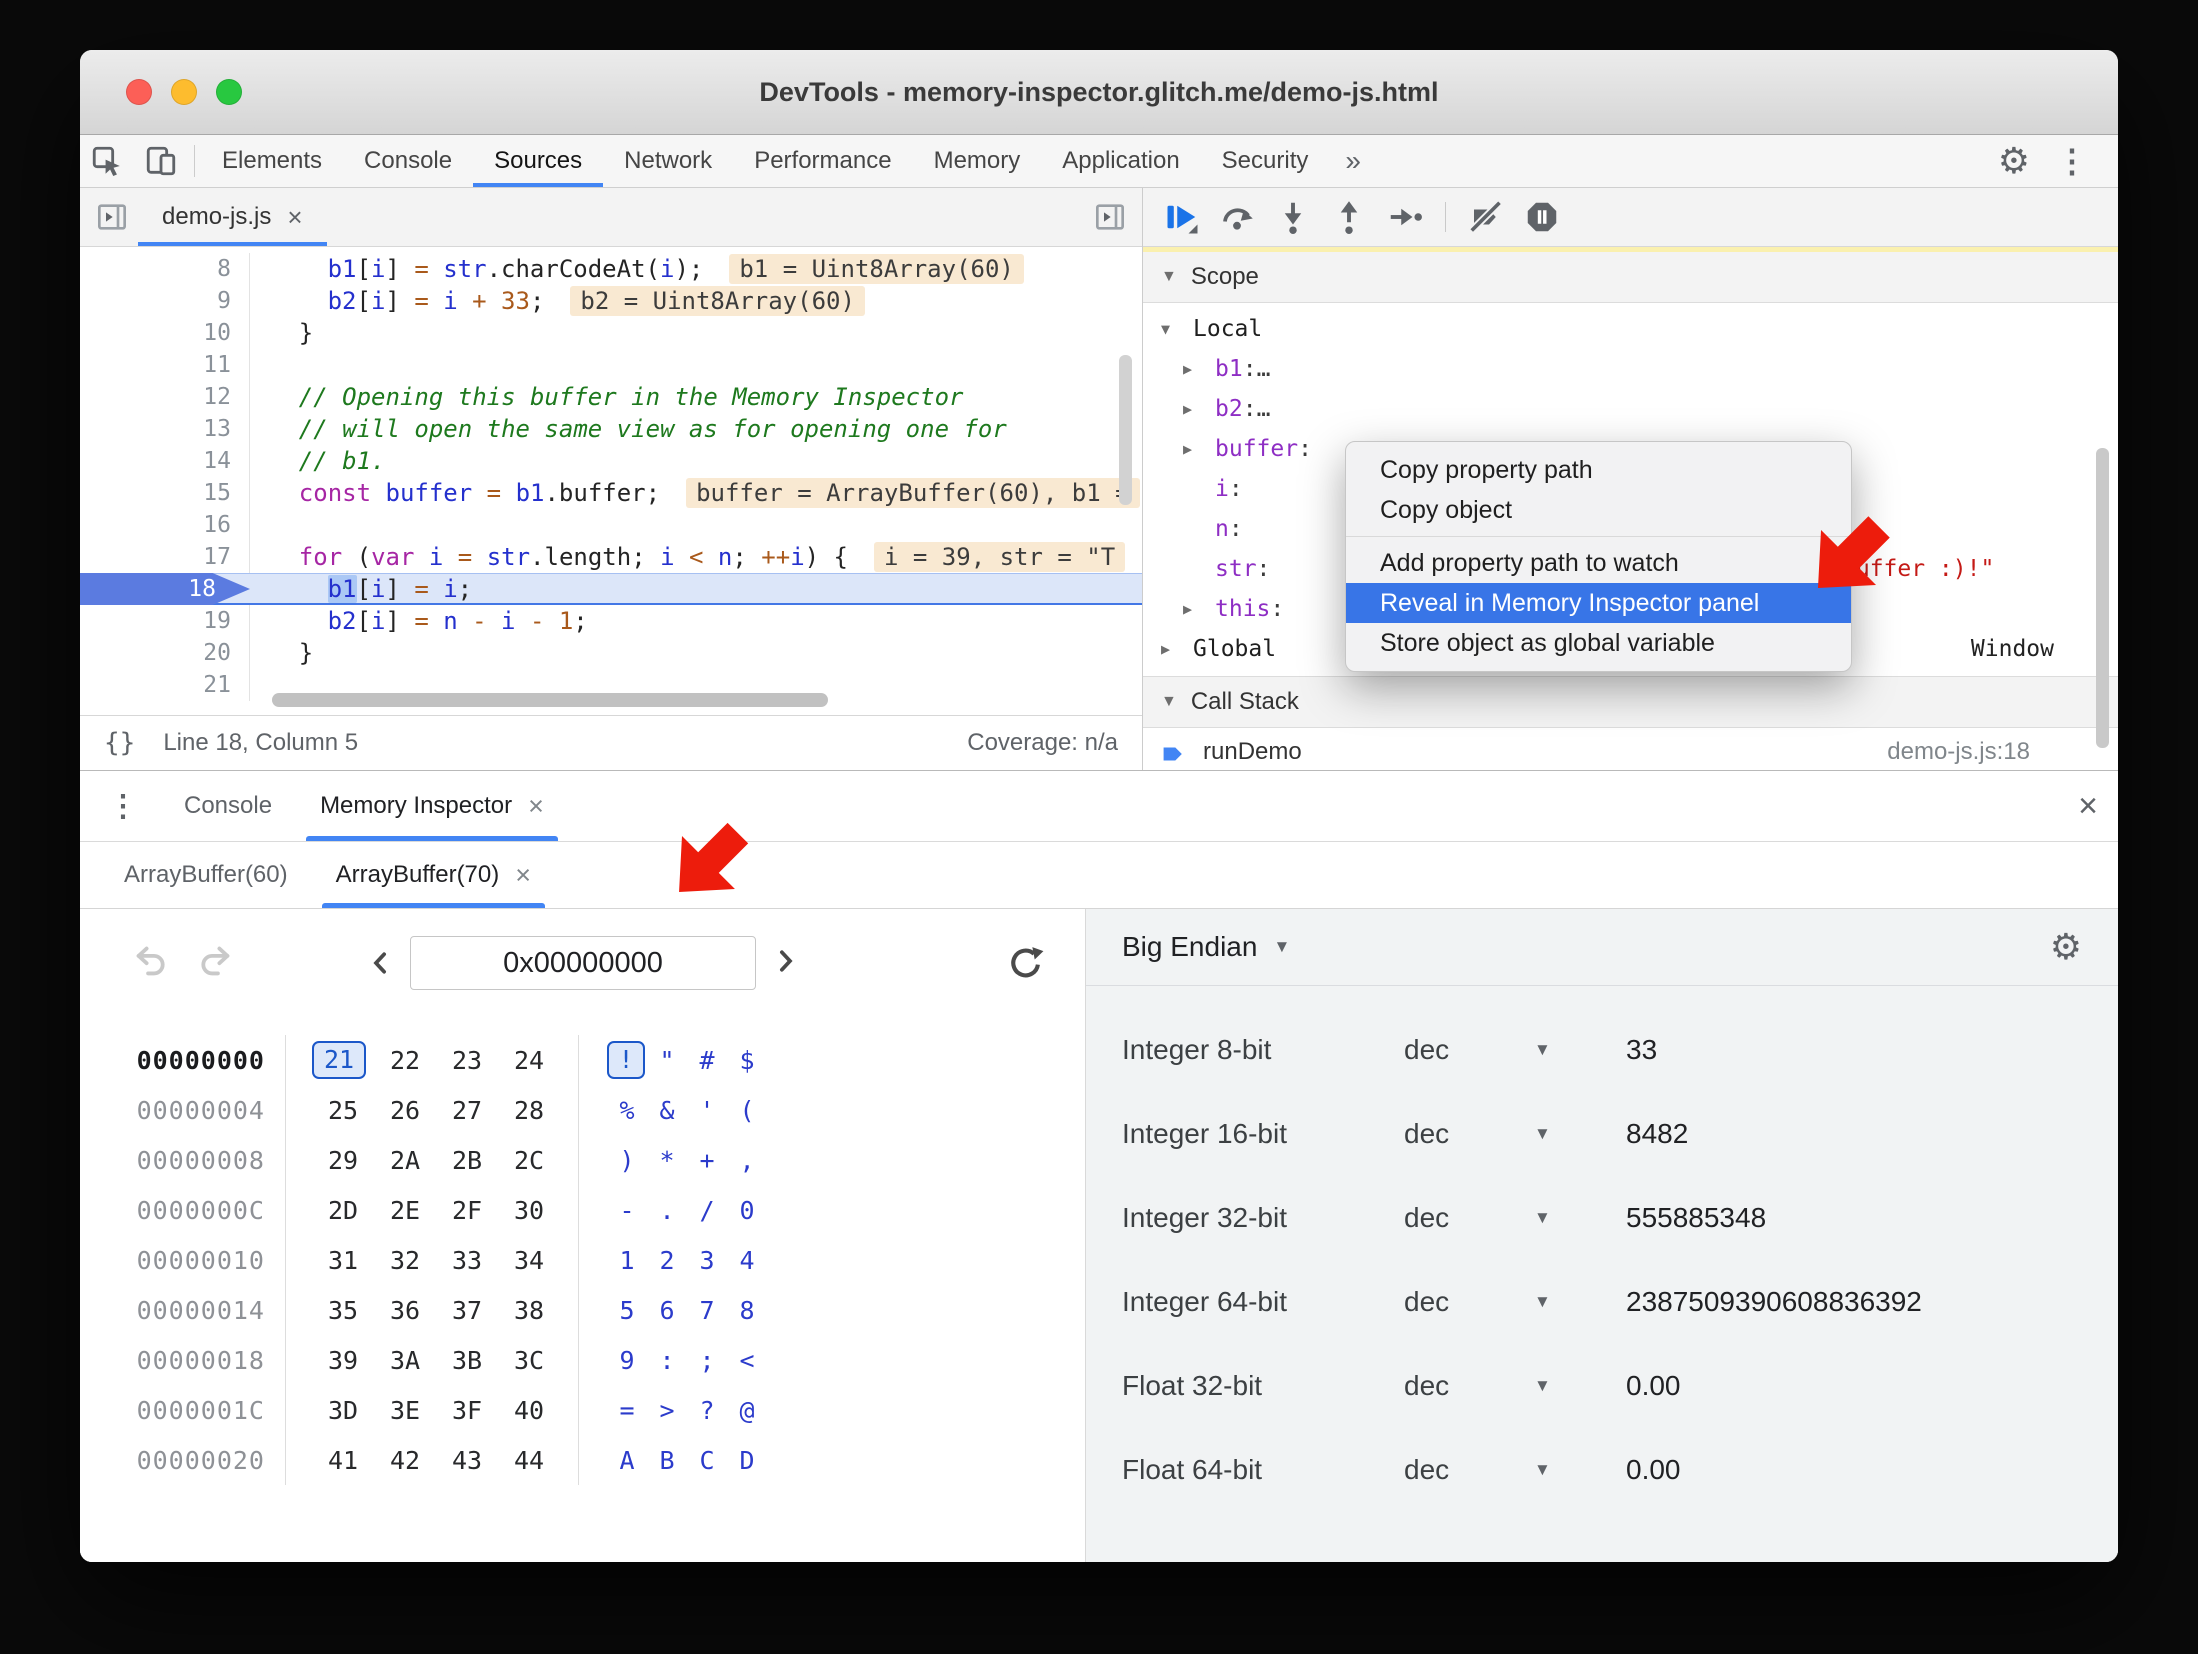 The width and height of the screenshot is (2198, 1654). Describe the element at coordinates (467, 1410) in the screenshot. I see `hex-byte: 3F` at that location.